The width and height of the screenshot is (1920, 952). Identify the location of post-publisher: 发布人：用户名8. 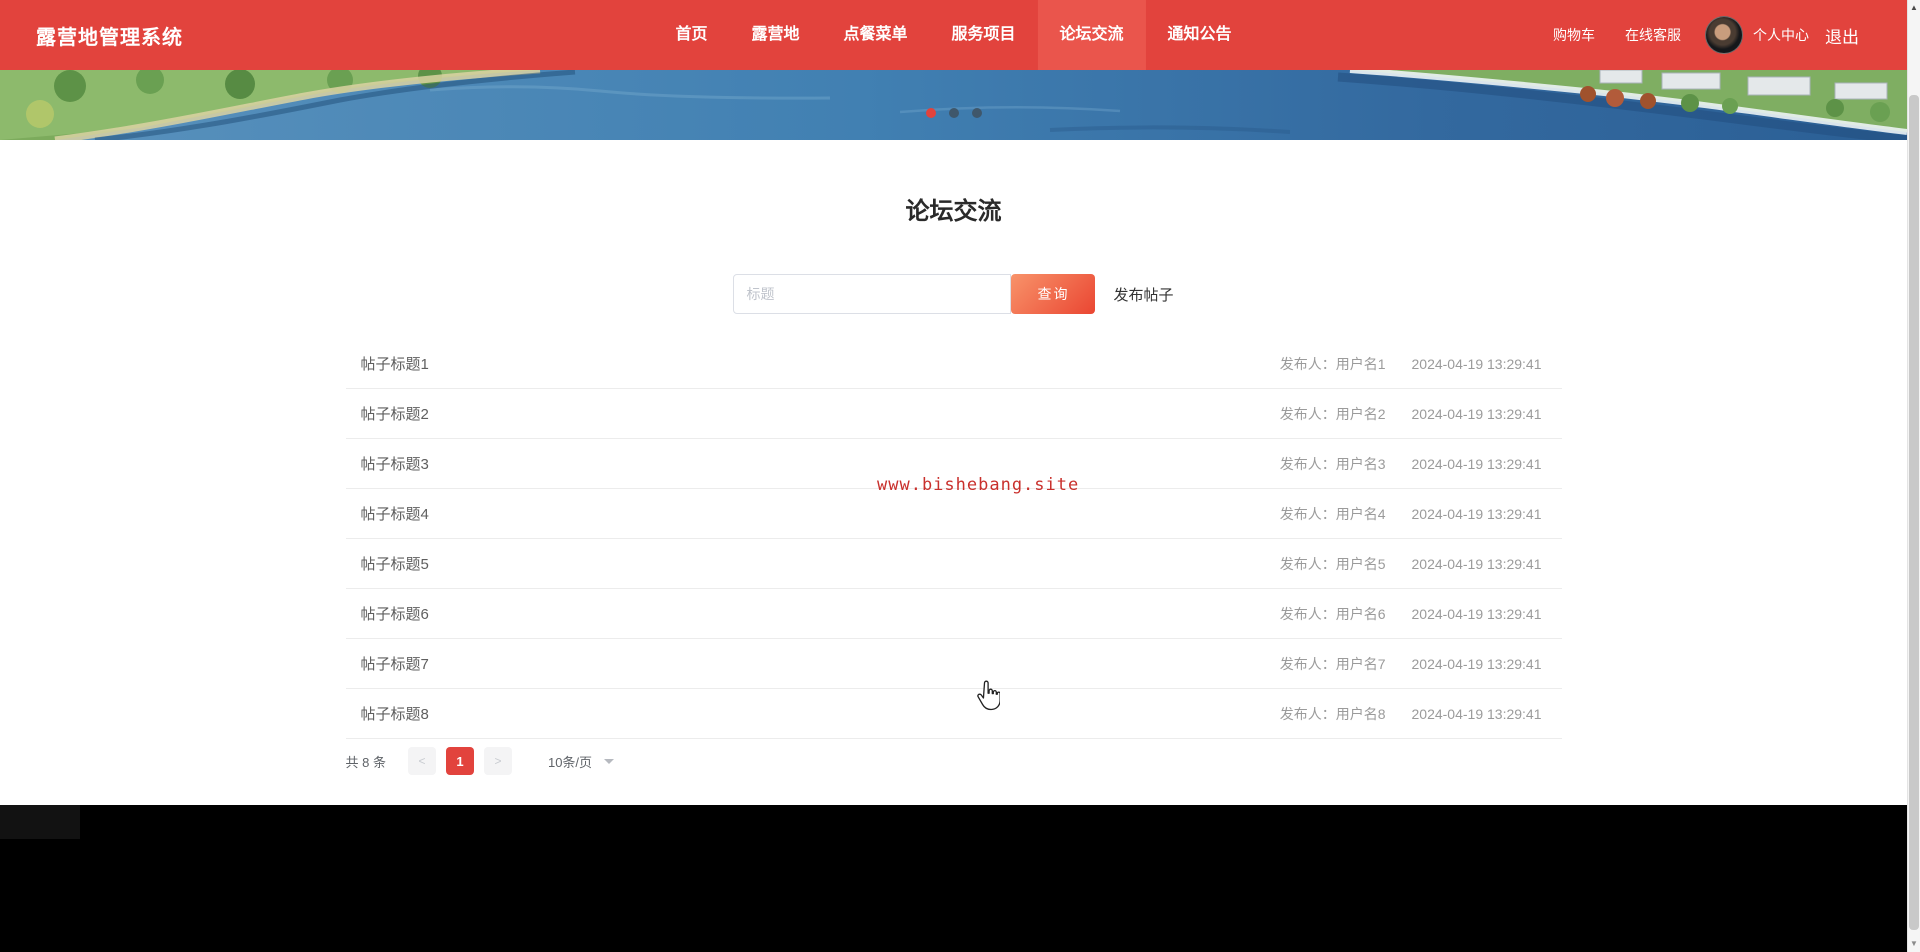
(1332, 713).